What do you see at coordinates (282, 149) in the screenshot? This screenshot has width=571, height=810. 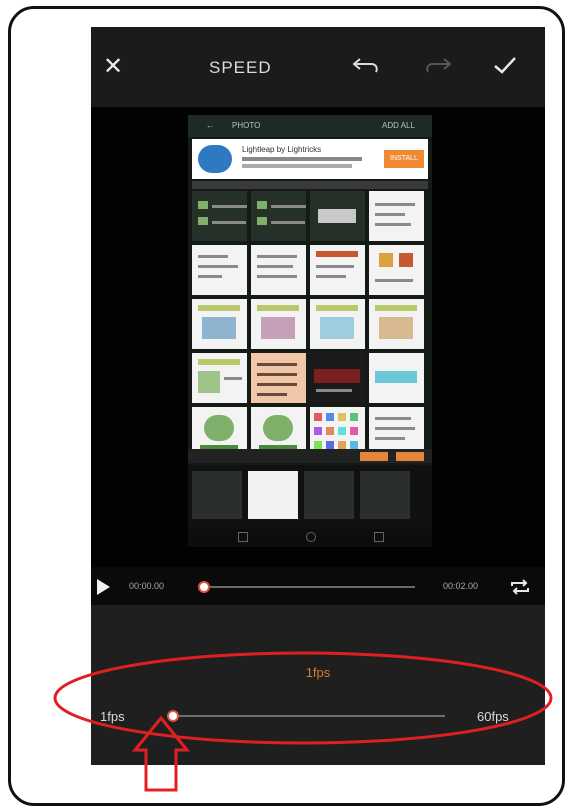 I see `banner-title: Lightleap by Lightricks` at bounding box center [282, 149].